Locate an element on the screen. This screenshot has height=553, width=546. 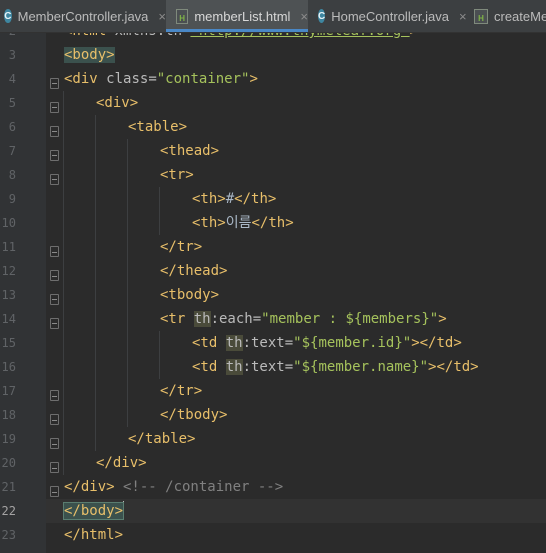
container-comment: <!-- /container --> is located at coordinates (199, 487).